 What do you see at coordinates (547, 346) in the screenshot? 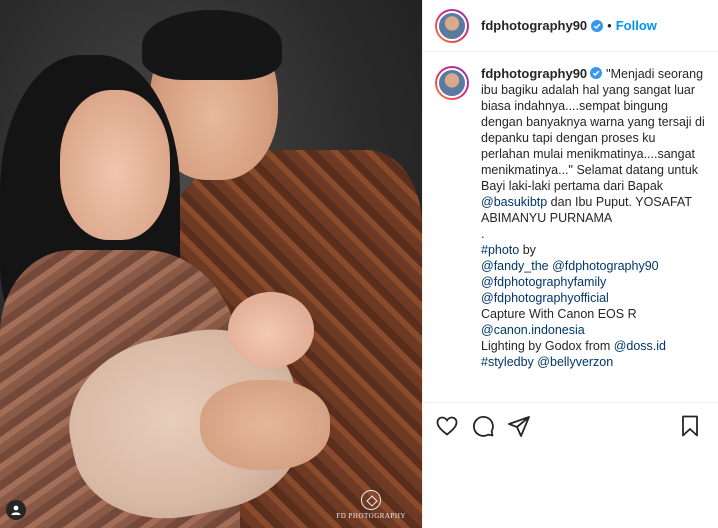
I see `lighting-text: Lighting by Godox from` at bounding box center [547, 346].